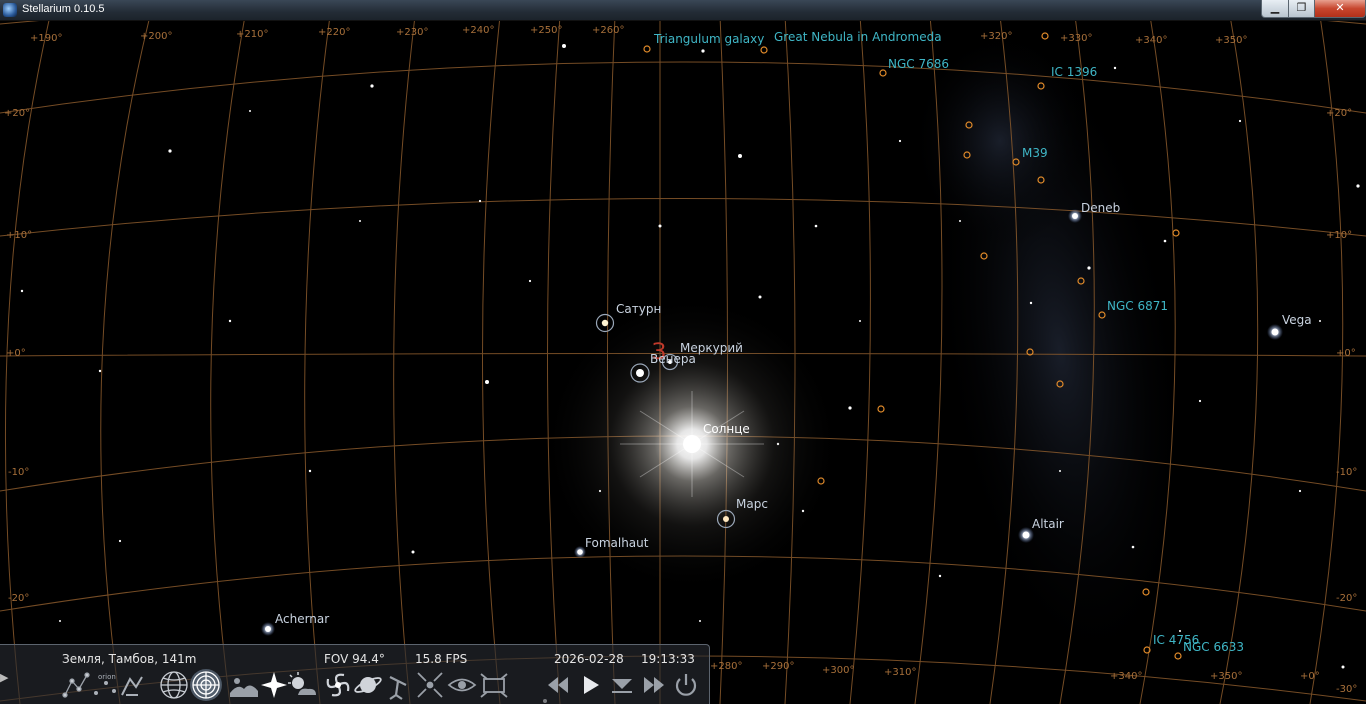 The image size is (1366, 704). I want to click on nebulae-icon, so click(338, 685).